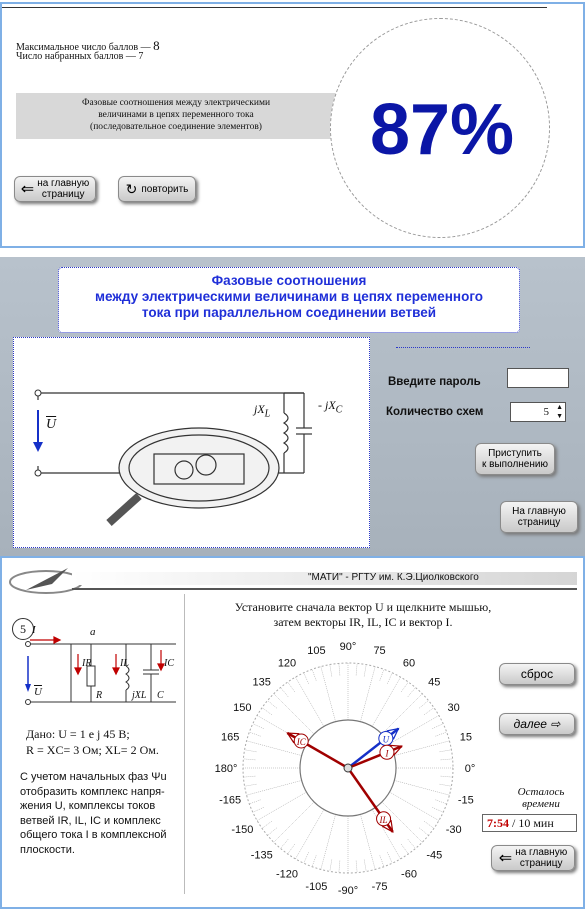 Image resolution: width=585 pixels, height=909 pixels. Describe the element at coordinates (538, 412) in the screenshot. I see `count-stepper: 5 ▲ ▼` at that location.